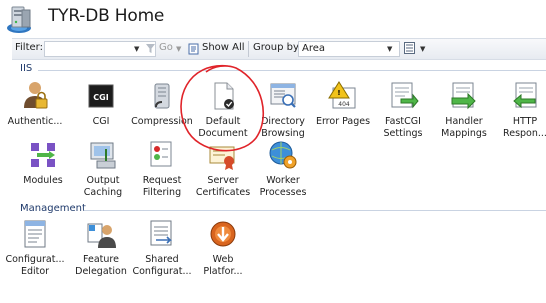 This screenshot has height=303, width=546. I want to click on go-dropdown-icon: ▼, so click(178, 49).